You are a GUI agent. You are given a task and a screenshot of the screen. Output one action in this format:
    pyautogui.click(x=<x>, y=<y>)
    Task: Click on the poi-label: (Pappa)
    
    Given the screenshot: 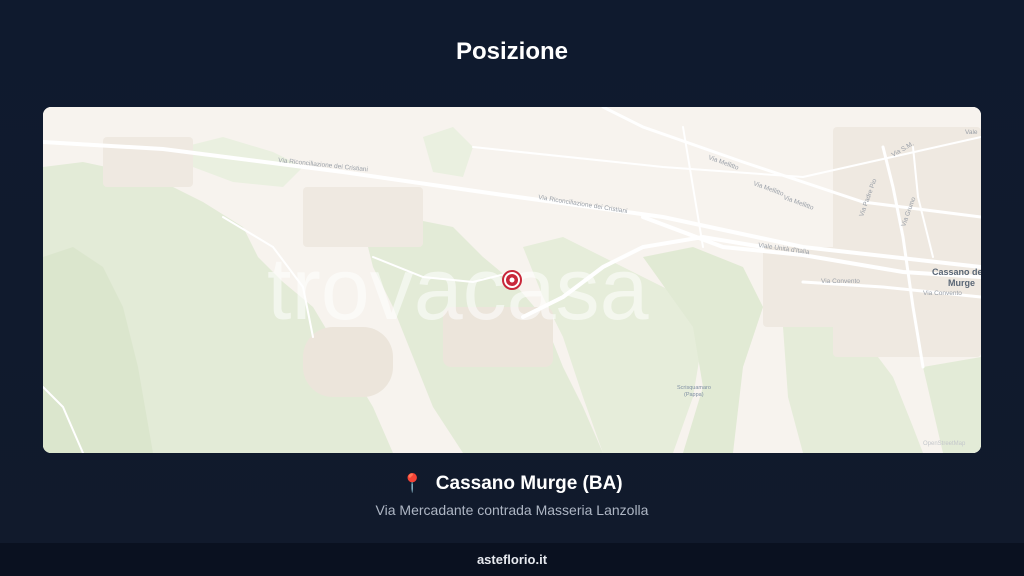 What is the action you would take?
    pyautogui.click(x=694, y=395)
    